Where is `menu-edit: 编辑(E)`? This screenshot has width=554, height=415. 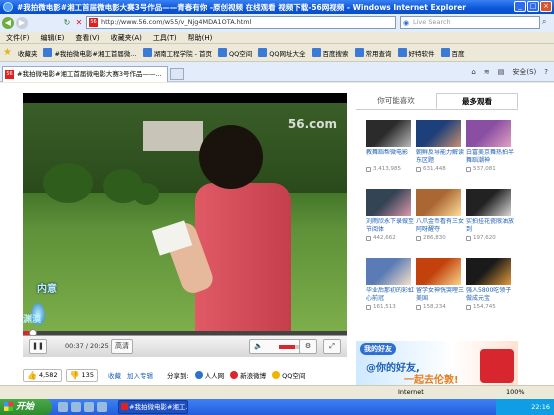
menu-edit: 编辑(E) is located at coordinates (53, 38).